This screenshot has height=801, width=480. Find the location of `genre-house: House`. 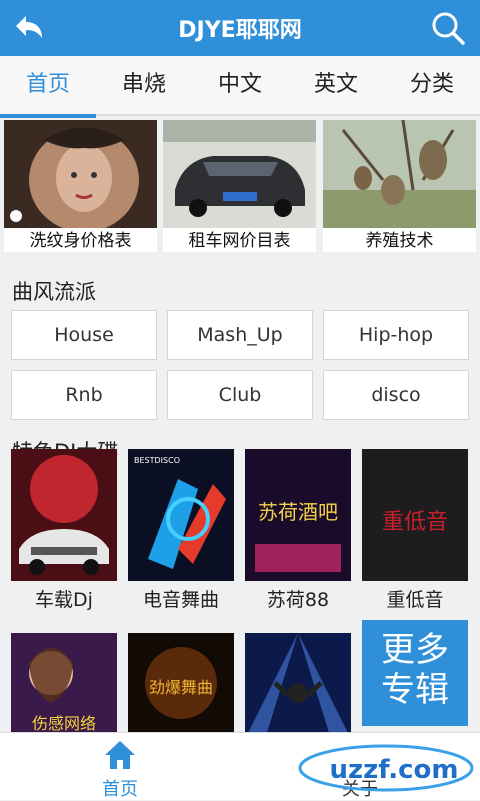

genre-house: House is located at coordinates (84, 335).